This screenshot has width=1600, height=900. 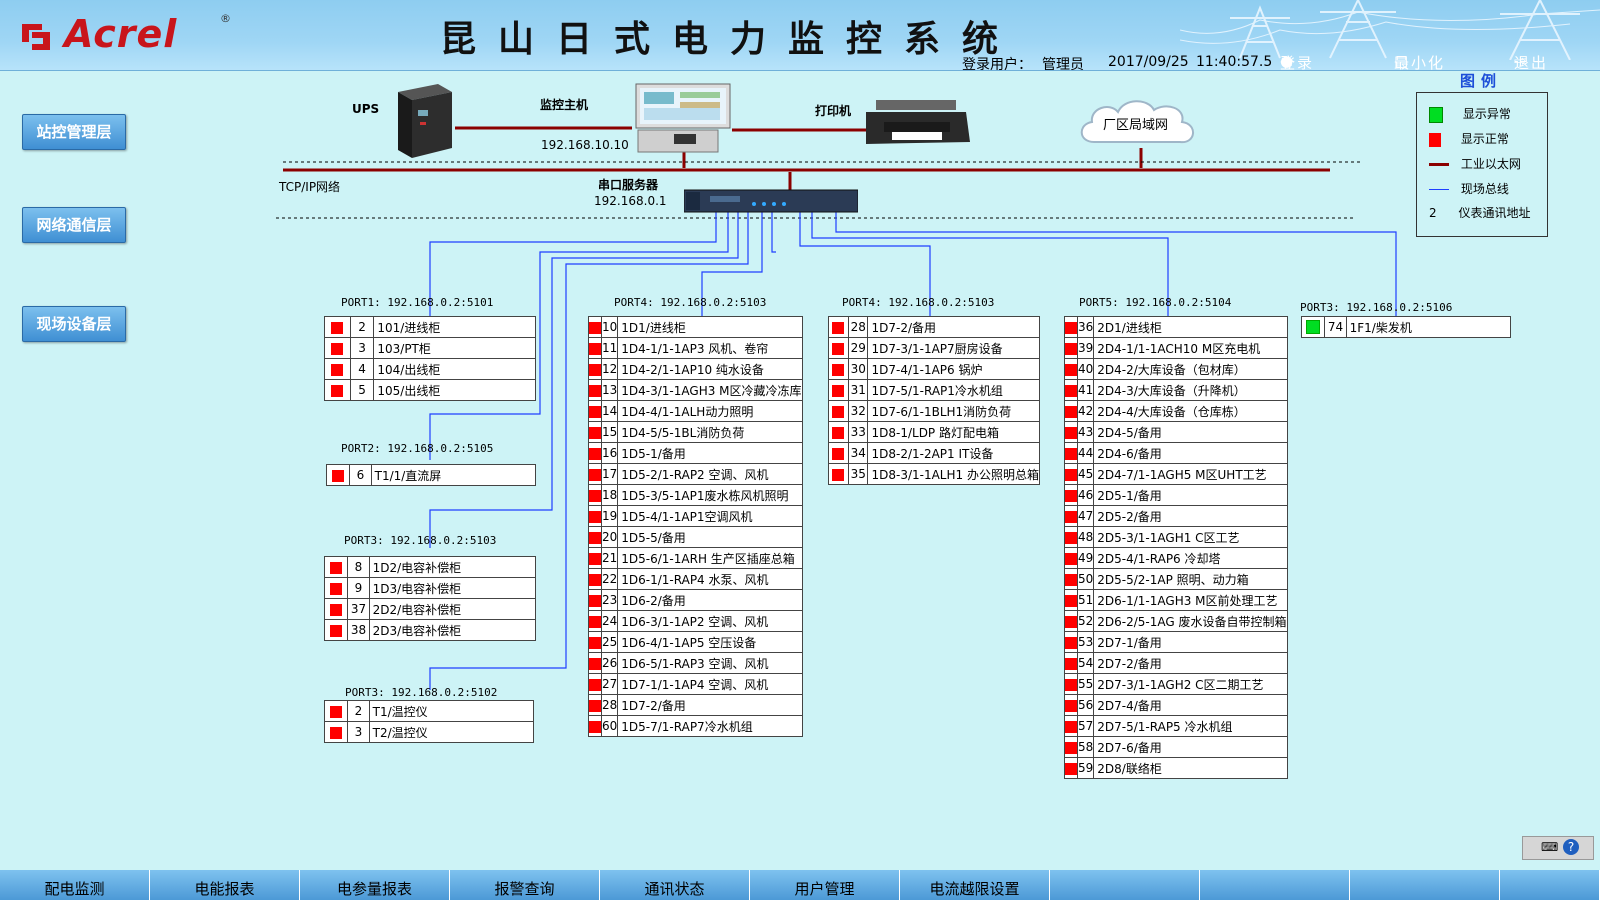 I want to click on table-row: 57 2D7-5/1-RAP5 冷水机组, so click(x=1176, y=726).